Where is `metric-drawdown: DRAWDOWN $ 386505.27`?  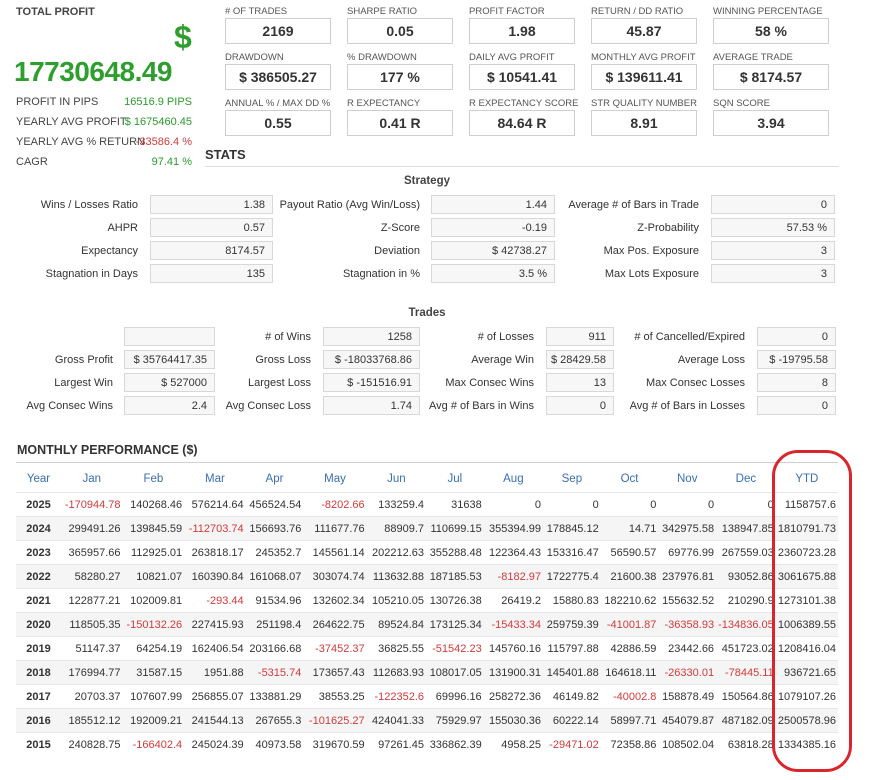 metric-drawdown: DRAWDOWN $ 386505.27 is located at coordinates (278, 71).